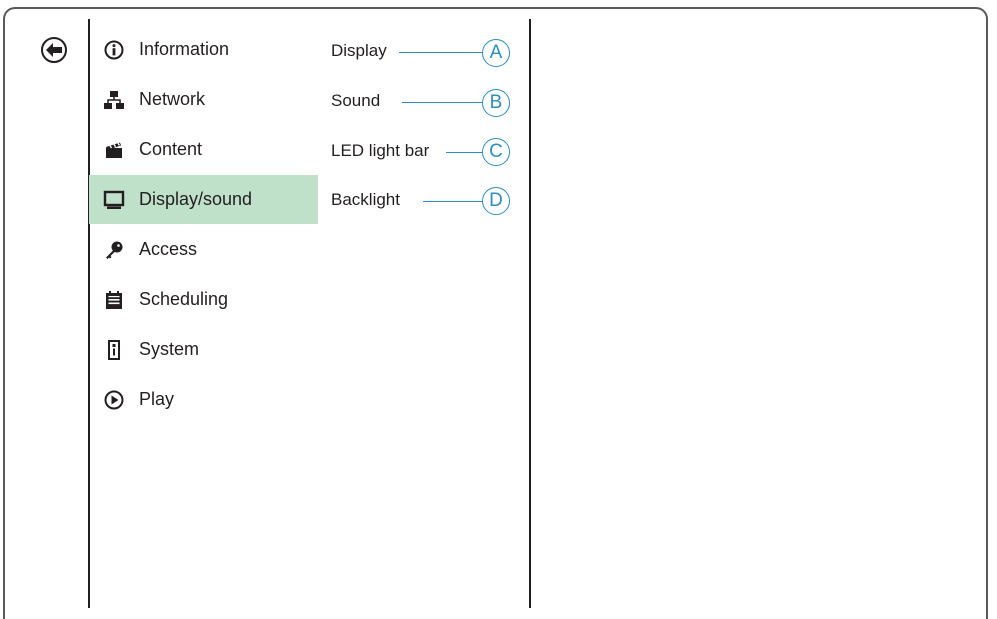 The height and width of the screenshot is (619, 997). I want to click on system-icon, so click(114, 350).